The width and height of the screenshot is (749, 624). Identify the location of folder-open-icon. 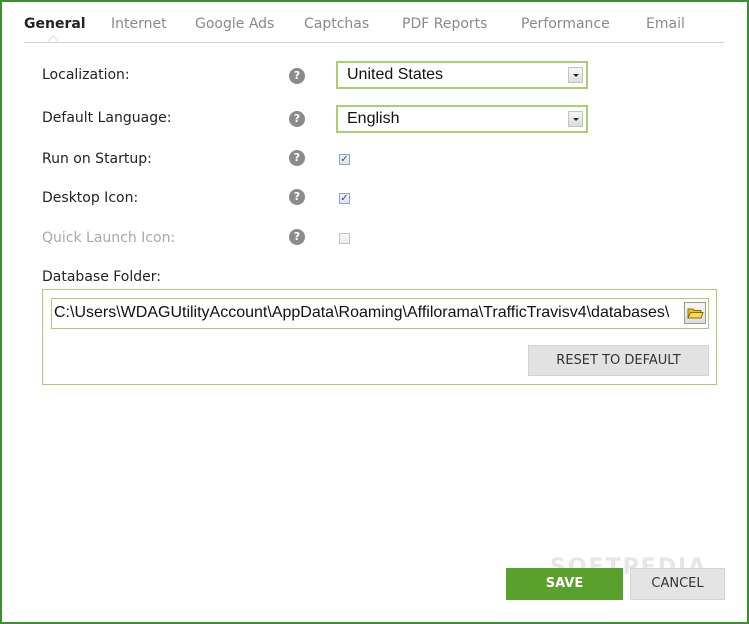
(695, 313).